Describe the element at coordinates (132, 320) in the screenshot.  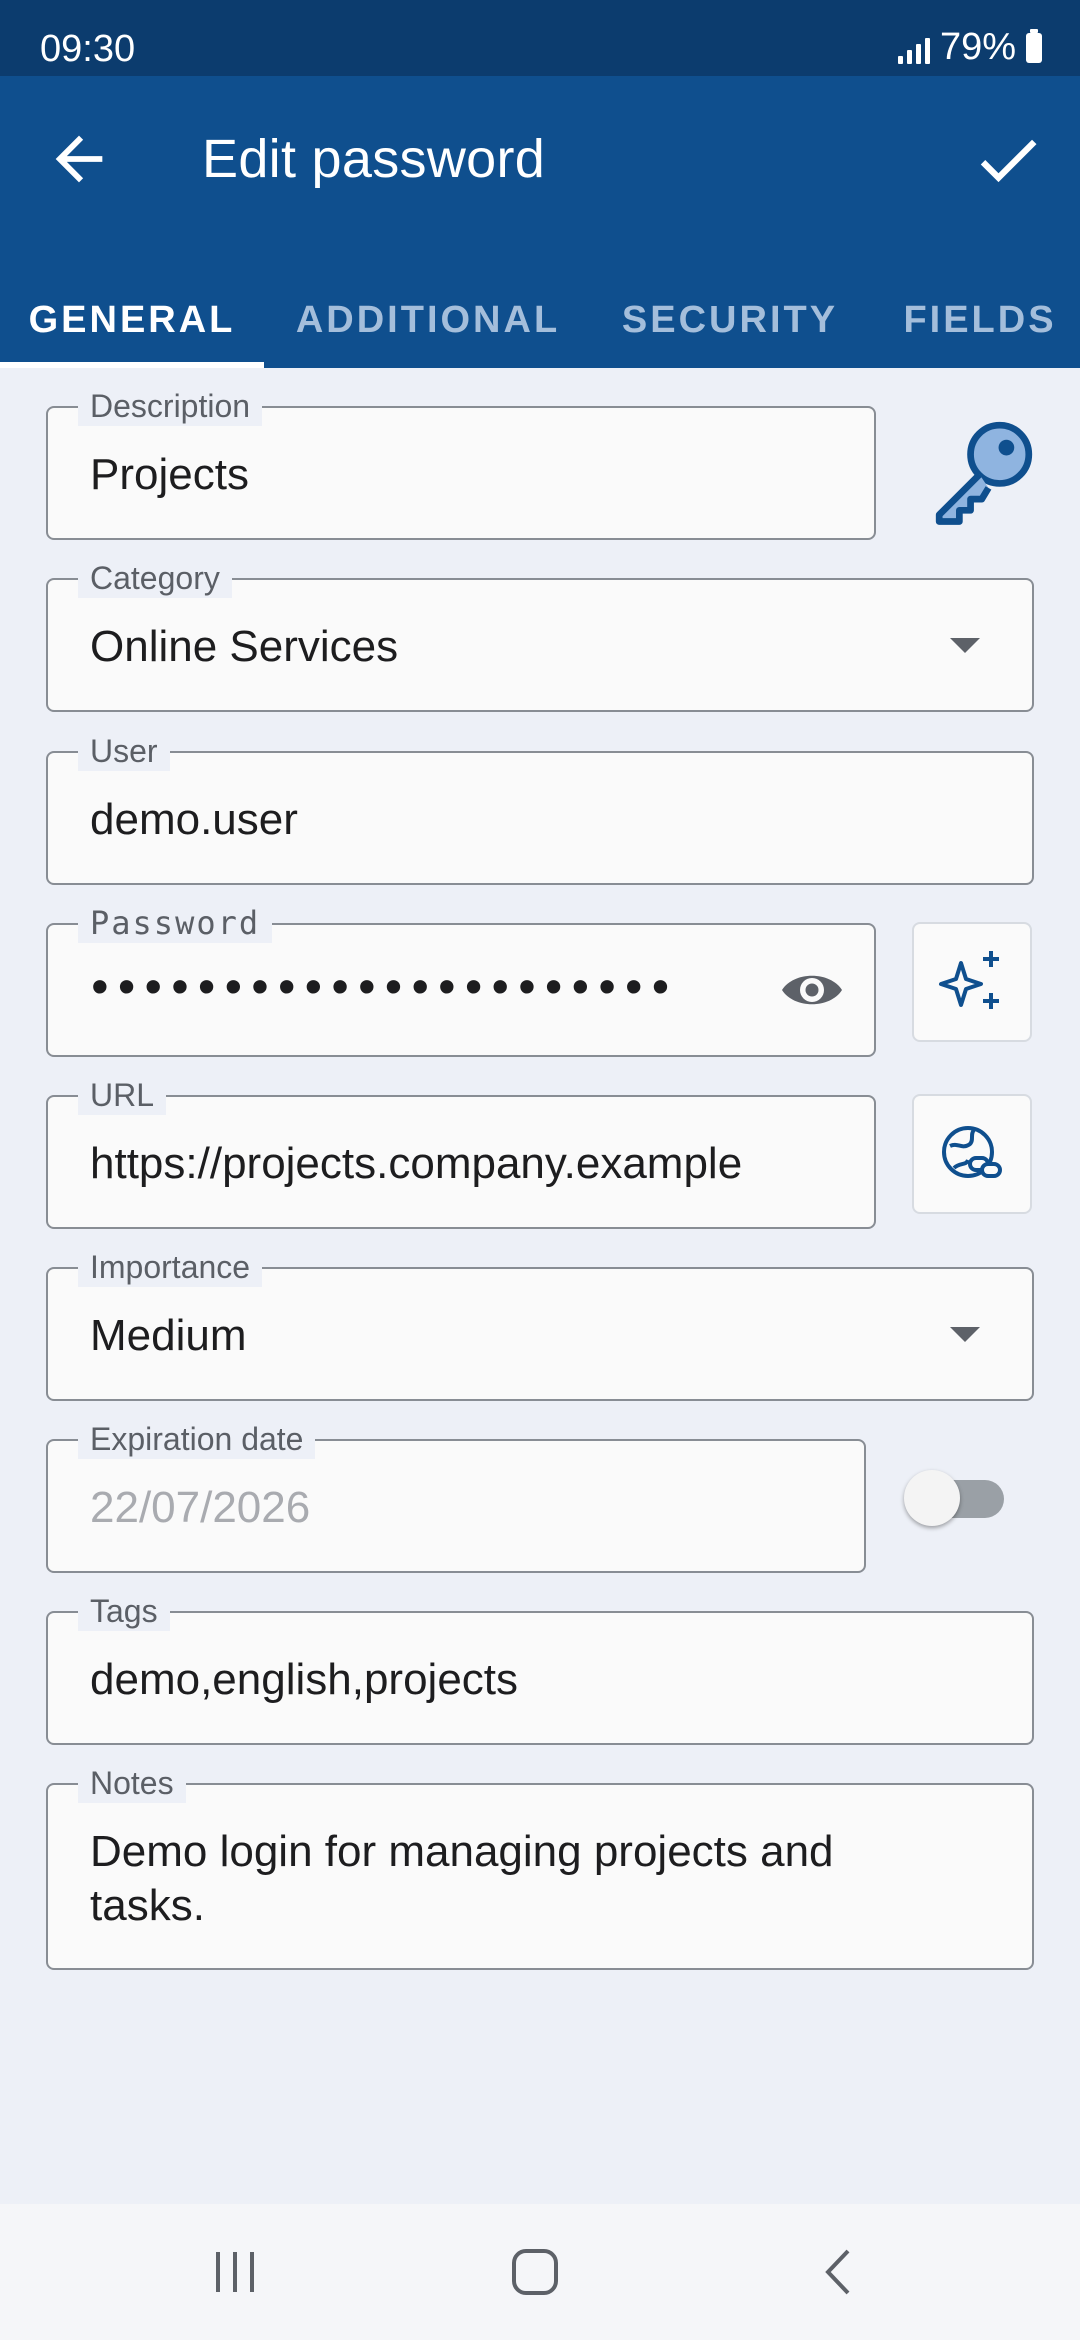
I see `tab-general: GENERAL` at that location.